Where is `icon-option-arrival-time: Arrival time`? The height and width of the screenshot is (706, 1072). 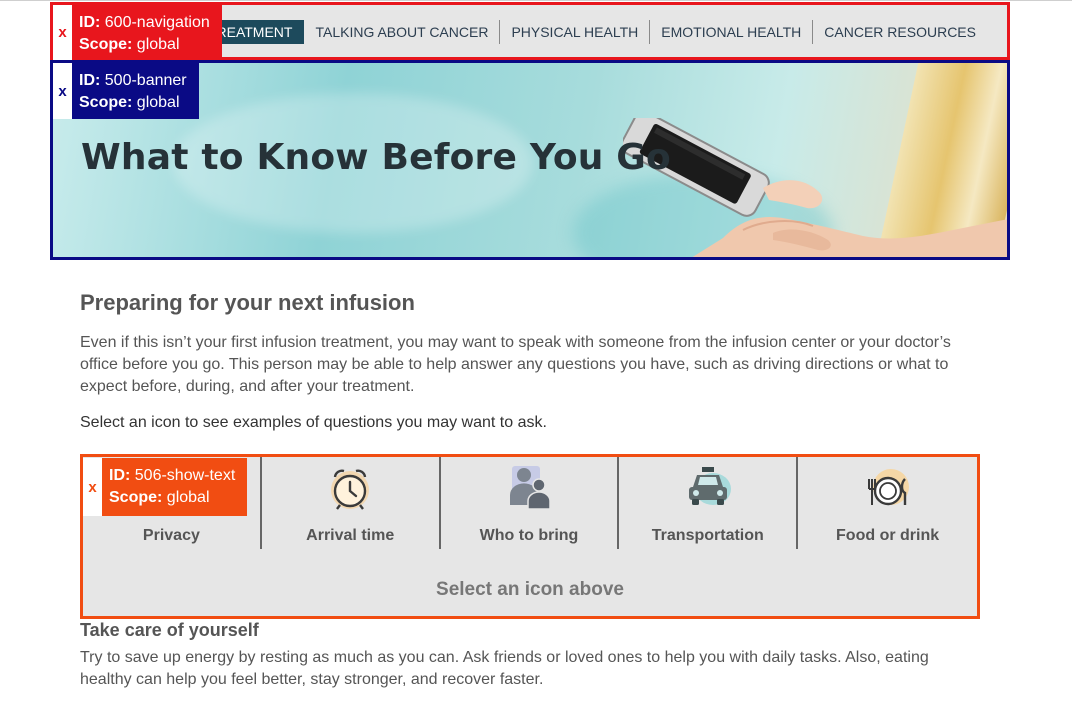
icon-option-arrival-time: Arrival time is located at coordinates (351, 503).